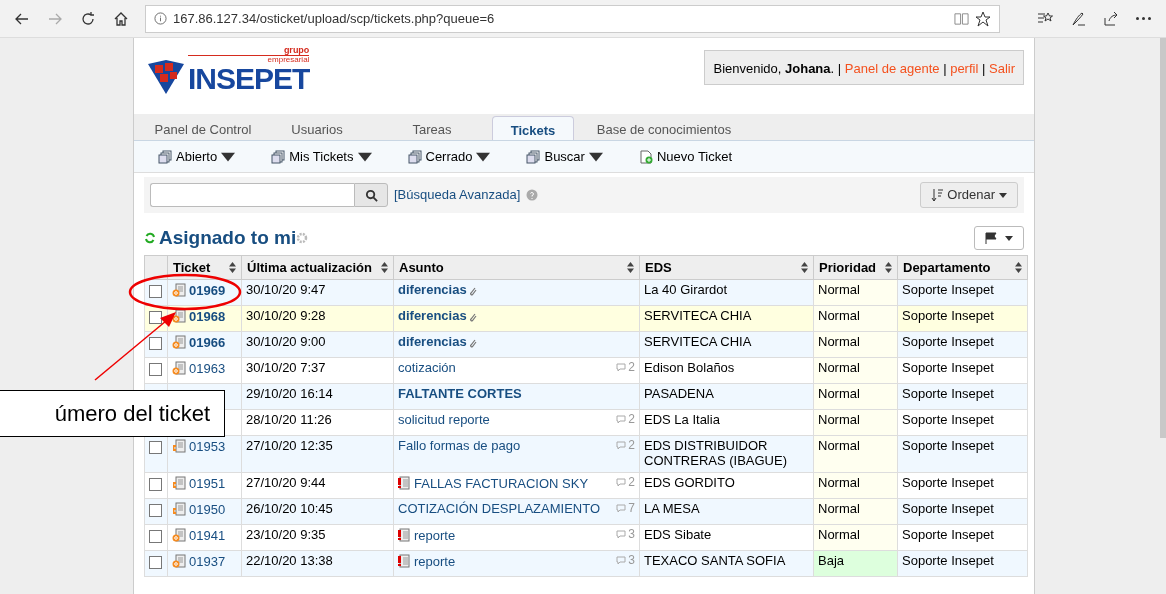 Image resolution: width=1166 pixels, height=594 pixels. Describe the element at coordinates (961, 18) in the screenshot. I see `book-icon` at that location.